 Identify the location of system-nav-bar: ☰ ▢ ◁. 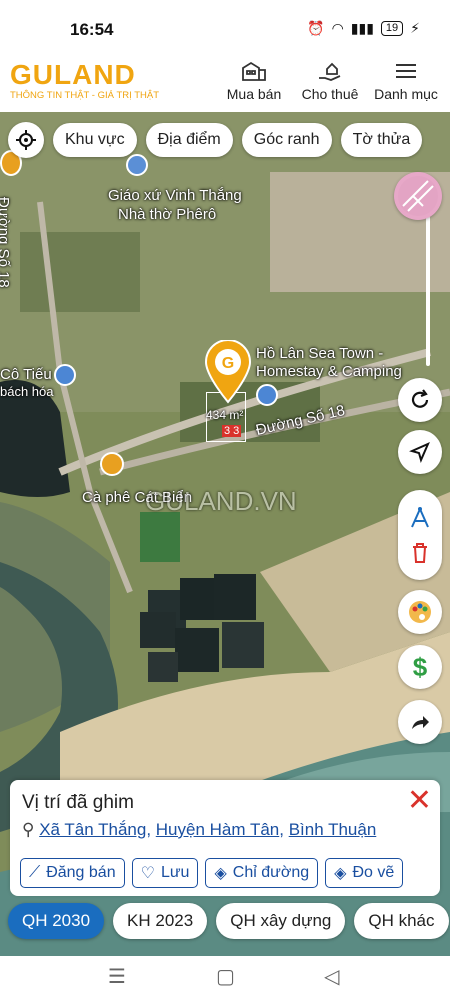
(225, 978).